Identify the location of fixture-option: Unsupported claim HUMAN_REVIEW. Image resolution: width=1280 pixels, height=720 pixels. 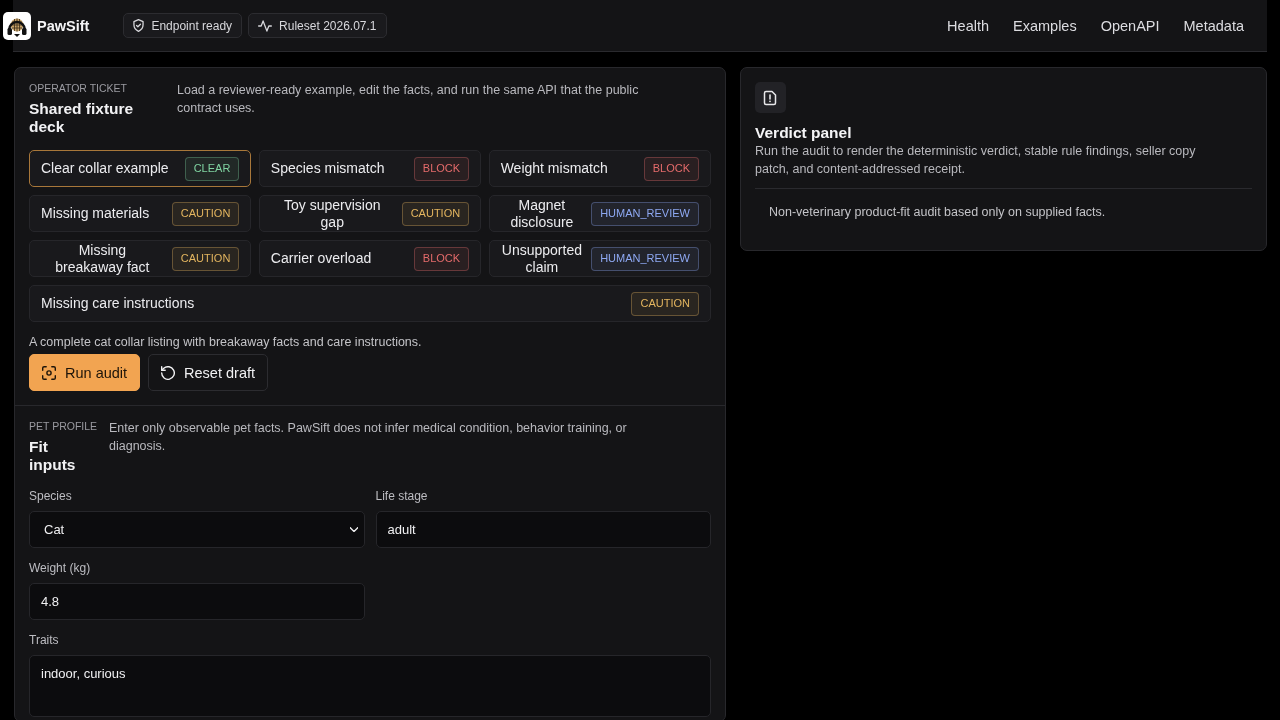
(599, 258).